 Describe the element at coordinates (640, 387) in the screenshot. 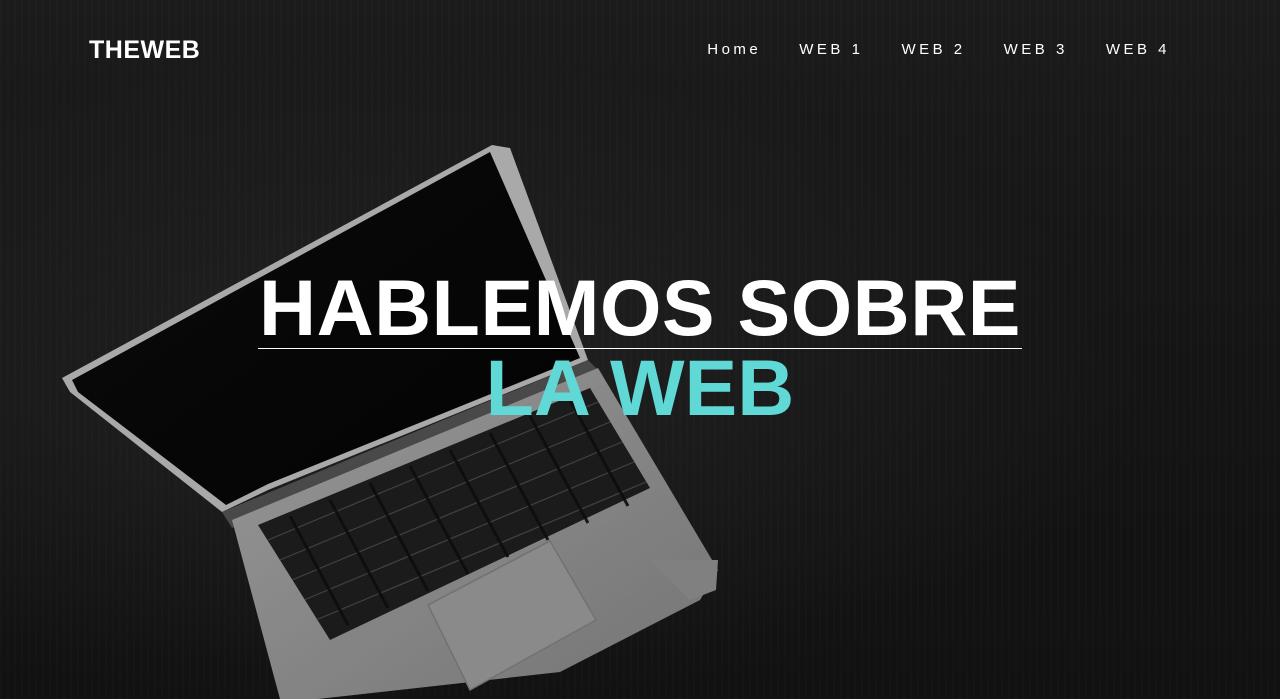

I see `hero-title-accent: LA WEB` at that location.